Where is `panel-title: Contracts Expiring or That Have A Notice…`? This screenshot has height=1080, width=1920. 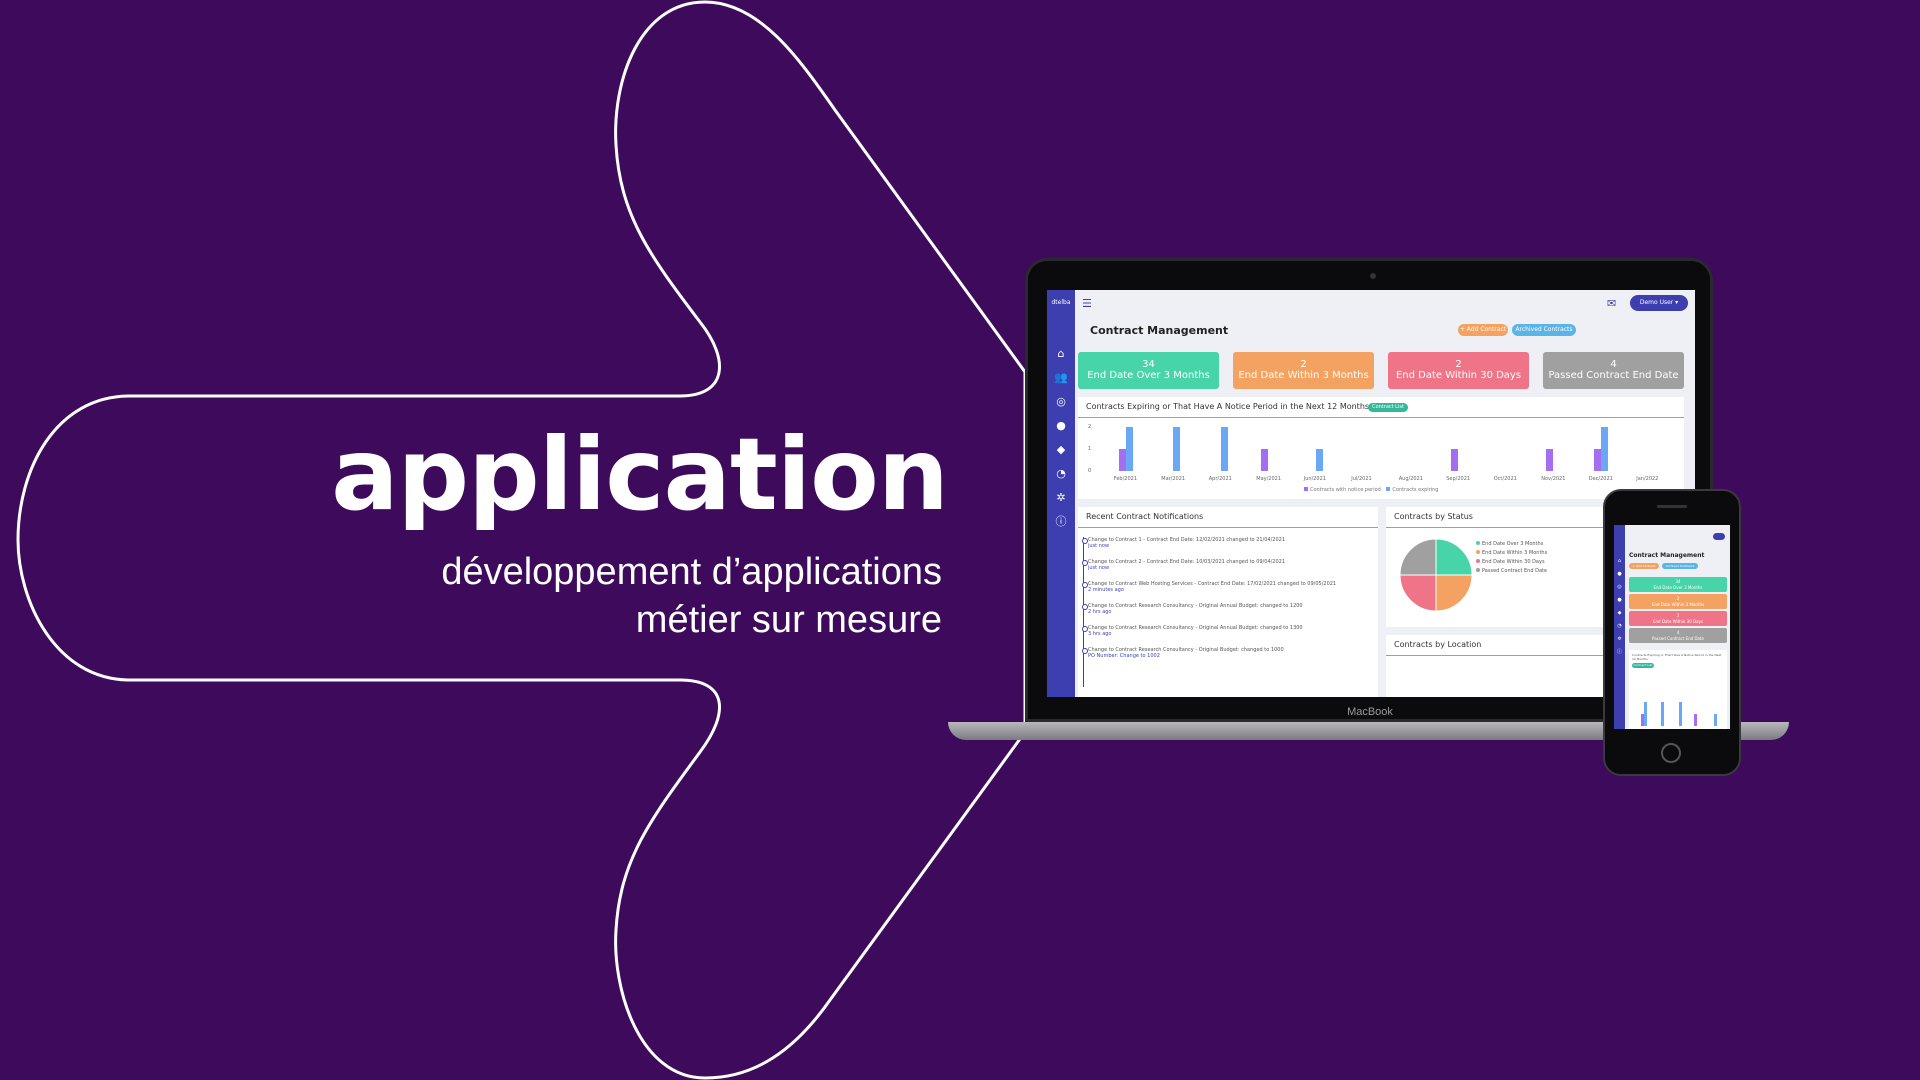 panel-title: Contracts Expiring or That Have A Notice… is located at coordinates (1228, 406).